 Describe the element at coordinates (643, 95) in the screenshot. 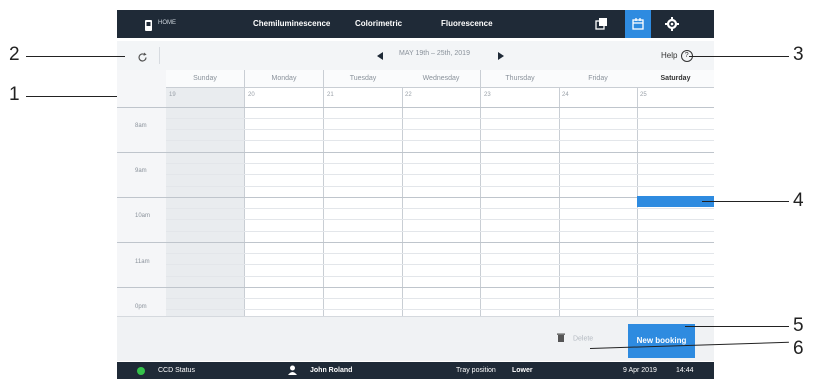

I see `day-date: 25` at that location.